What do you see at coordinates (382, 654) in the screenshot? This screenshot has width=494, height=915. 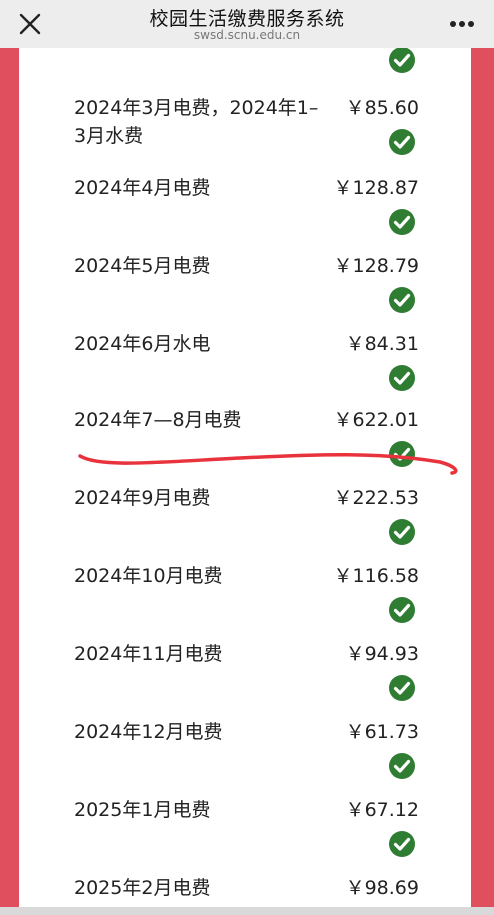 I see `bill-amount: ￥94.93` at bounding box center [382, 654].